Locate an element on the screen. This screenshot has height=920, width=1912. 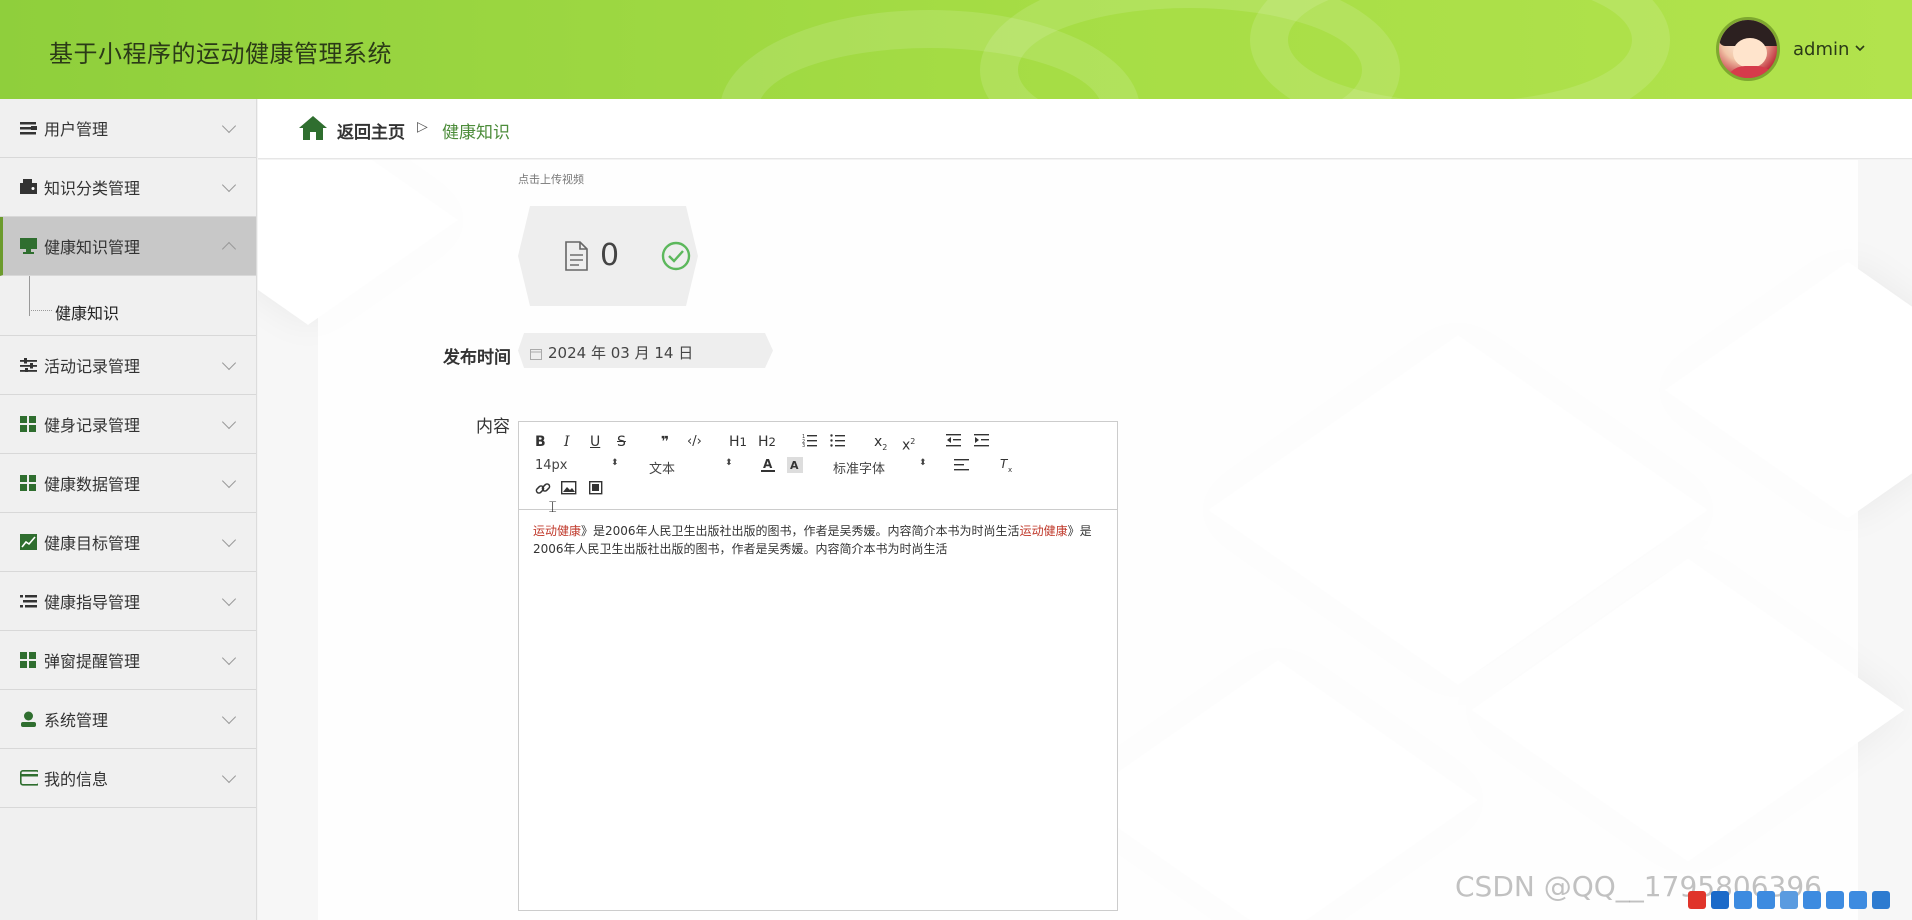
clear-format-icon: Tx is located at coordinates (1007, 467).